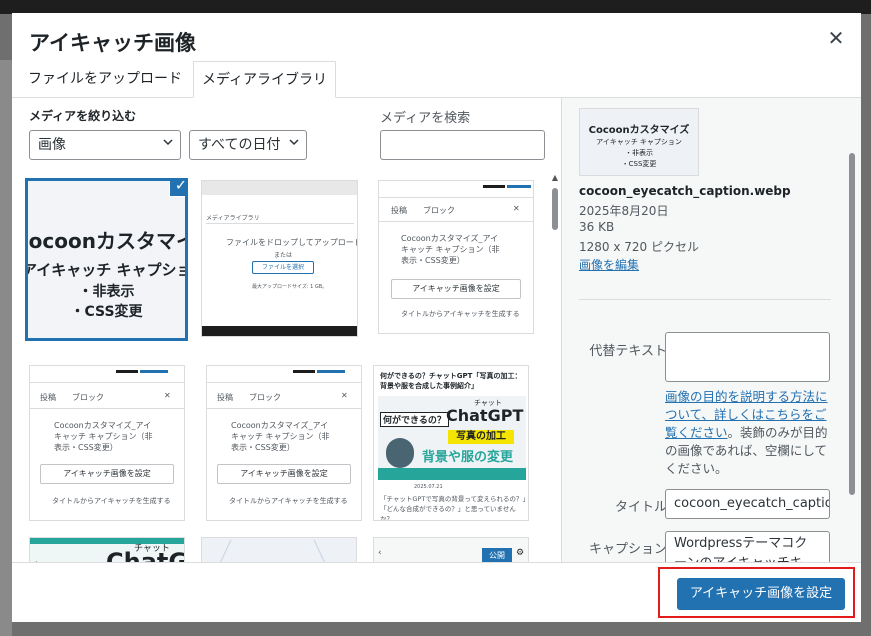 The width and height of the screenshot is (871, 636). I want to click on media-search-input, so click(462, 145).